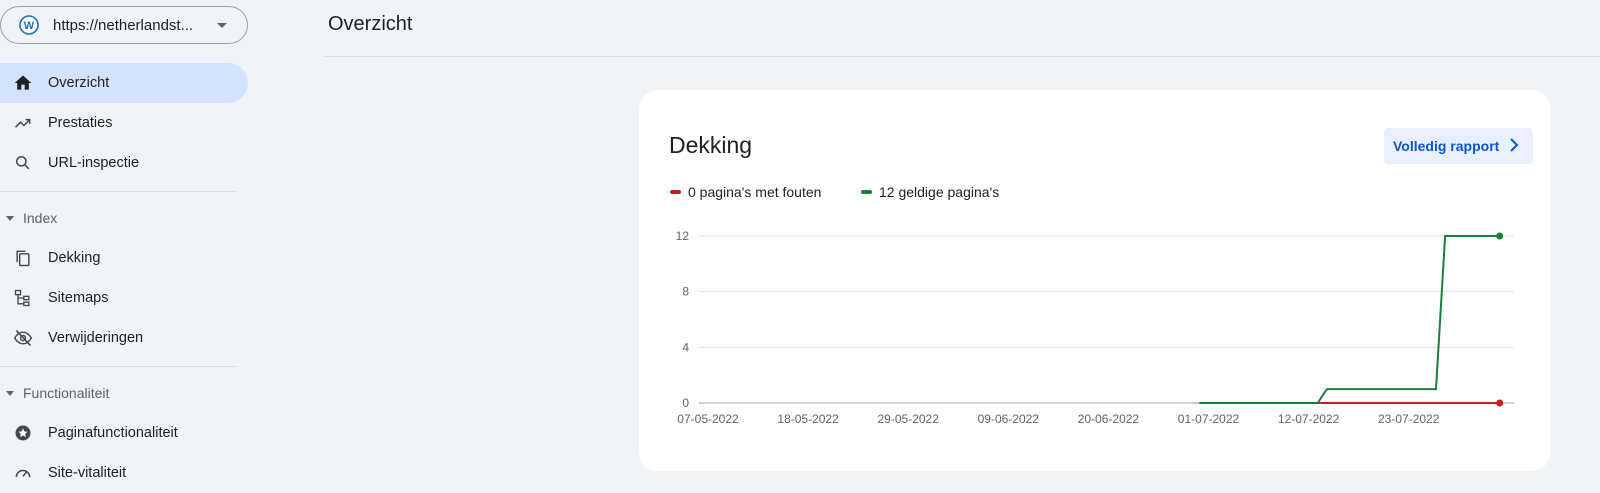 This screenshot has width=1600, height=493. Describe the element at coordinates (1309, 419) in the screenshot. I see `x-tick-label: 12-07-2022` at that location.